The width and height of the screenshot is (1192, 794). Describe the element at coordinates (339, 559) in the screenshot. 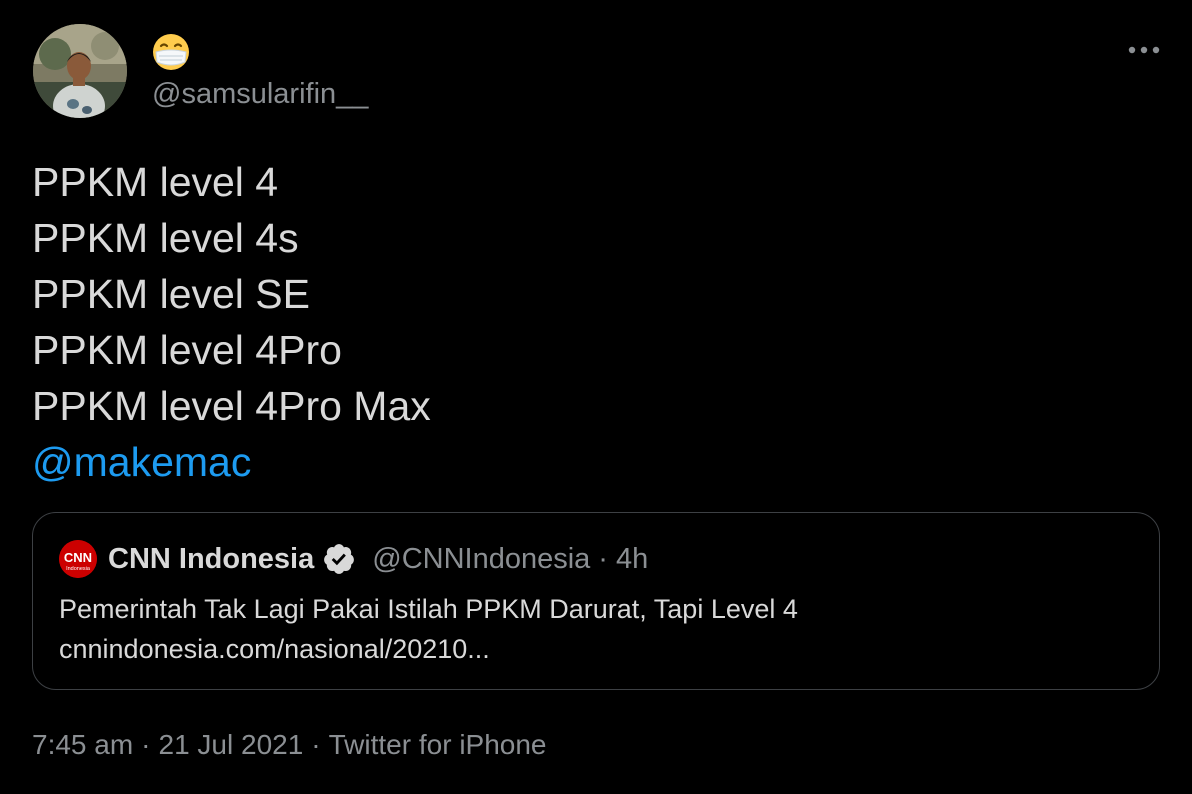

I see `verified-badge-icon` at that location.